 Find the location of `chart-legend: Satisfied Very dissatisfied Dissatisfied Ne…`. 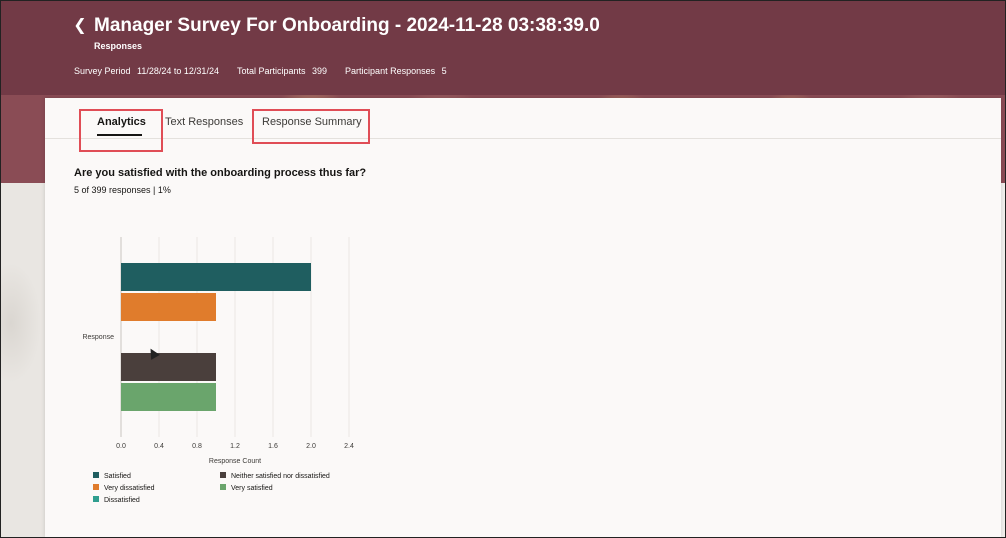

chart-legend: Satisfied Very dissatisfied Dissatisfied Ne… is located at coordinates (211, 488).